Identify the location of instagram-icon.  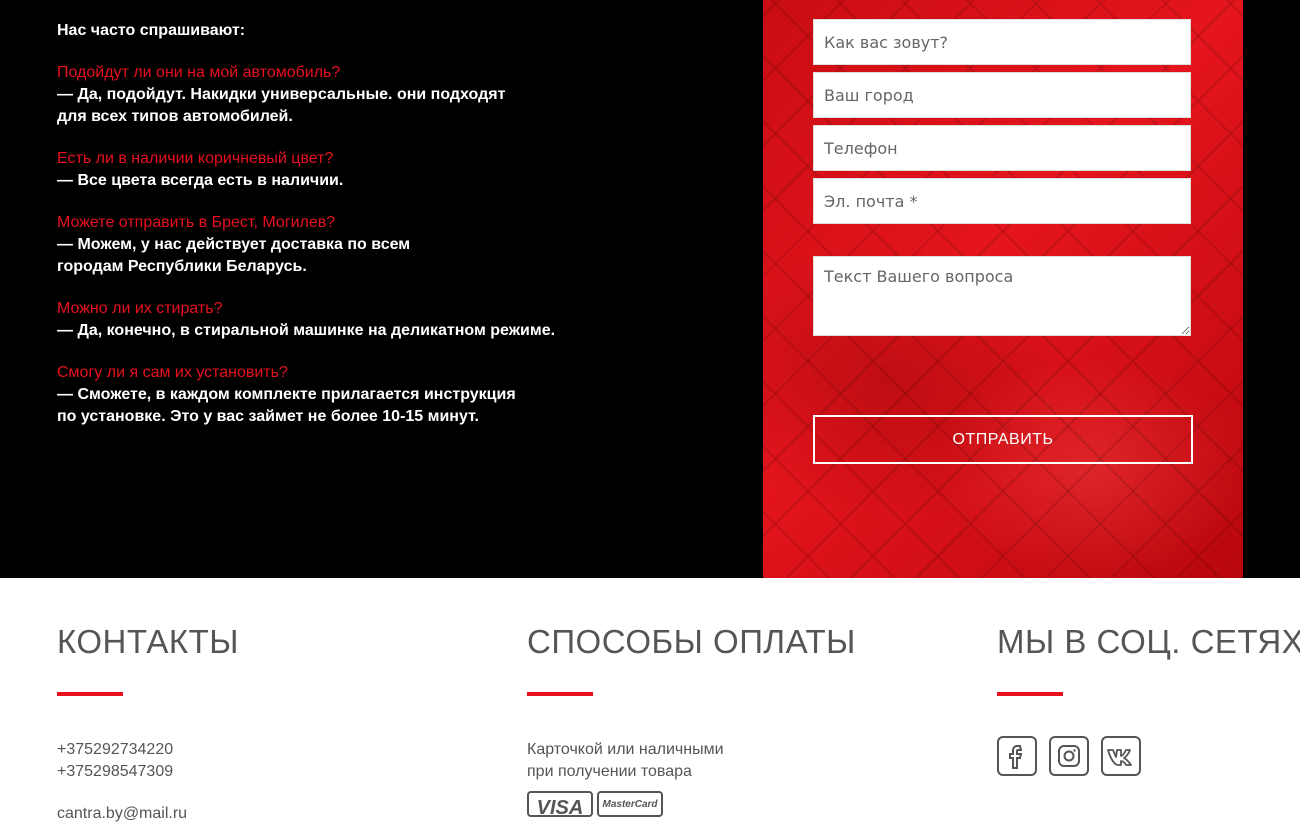
(1069, 756).